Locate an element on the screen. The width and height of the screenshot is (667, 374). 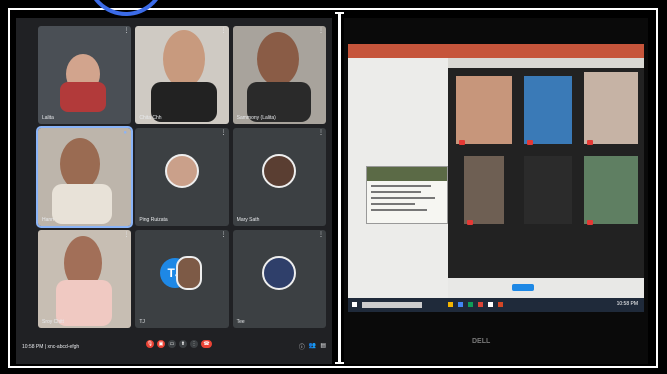
more-options-button: ⋮ is located at coordinates (194, 344).